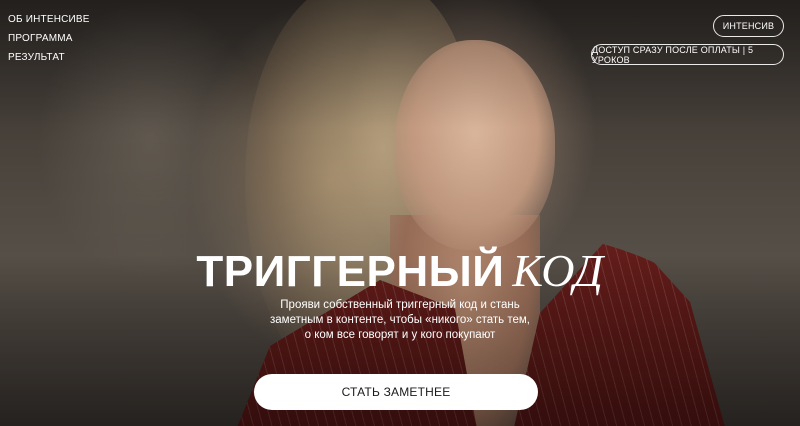 The height and width of the screenshot is (426, 800). I want to click on access-info-badge: ДОСТУП СРАЗУ ПОСЛЕ ОПЛАТЫ | 5 УРОКОВ, so click(687, 54).